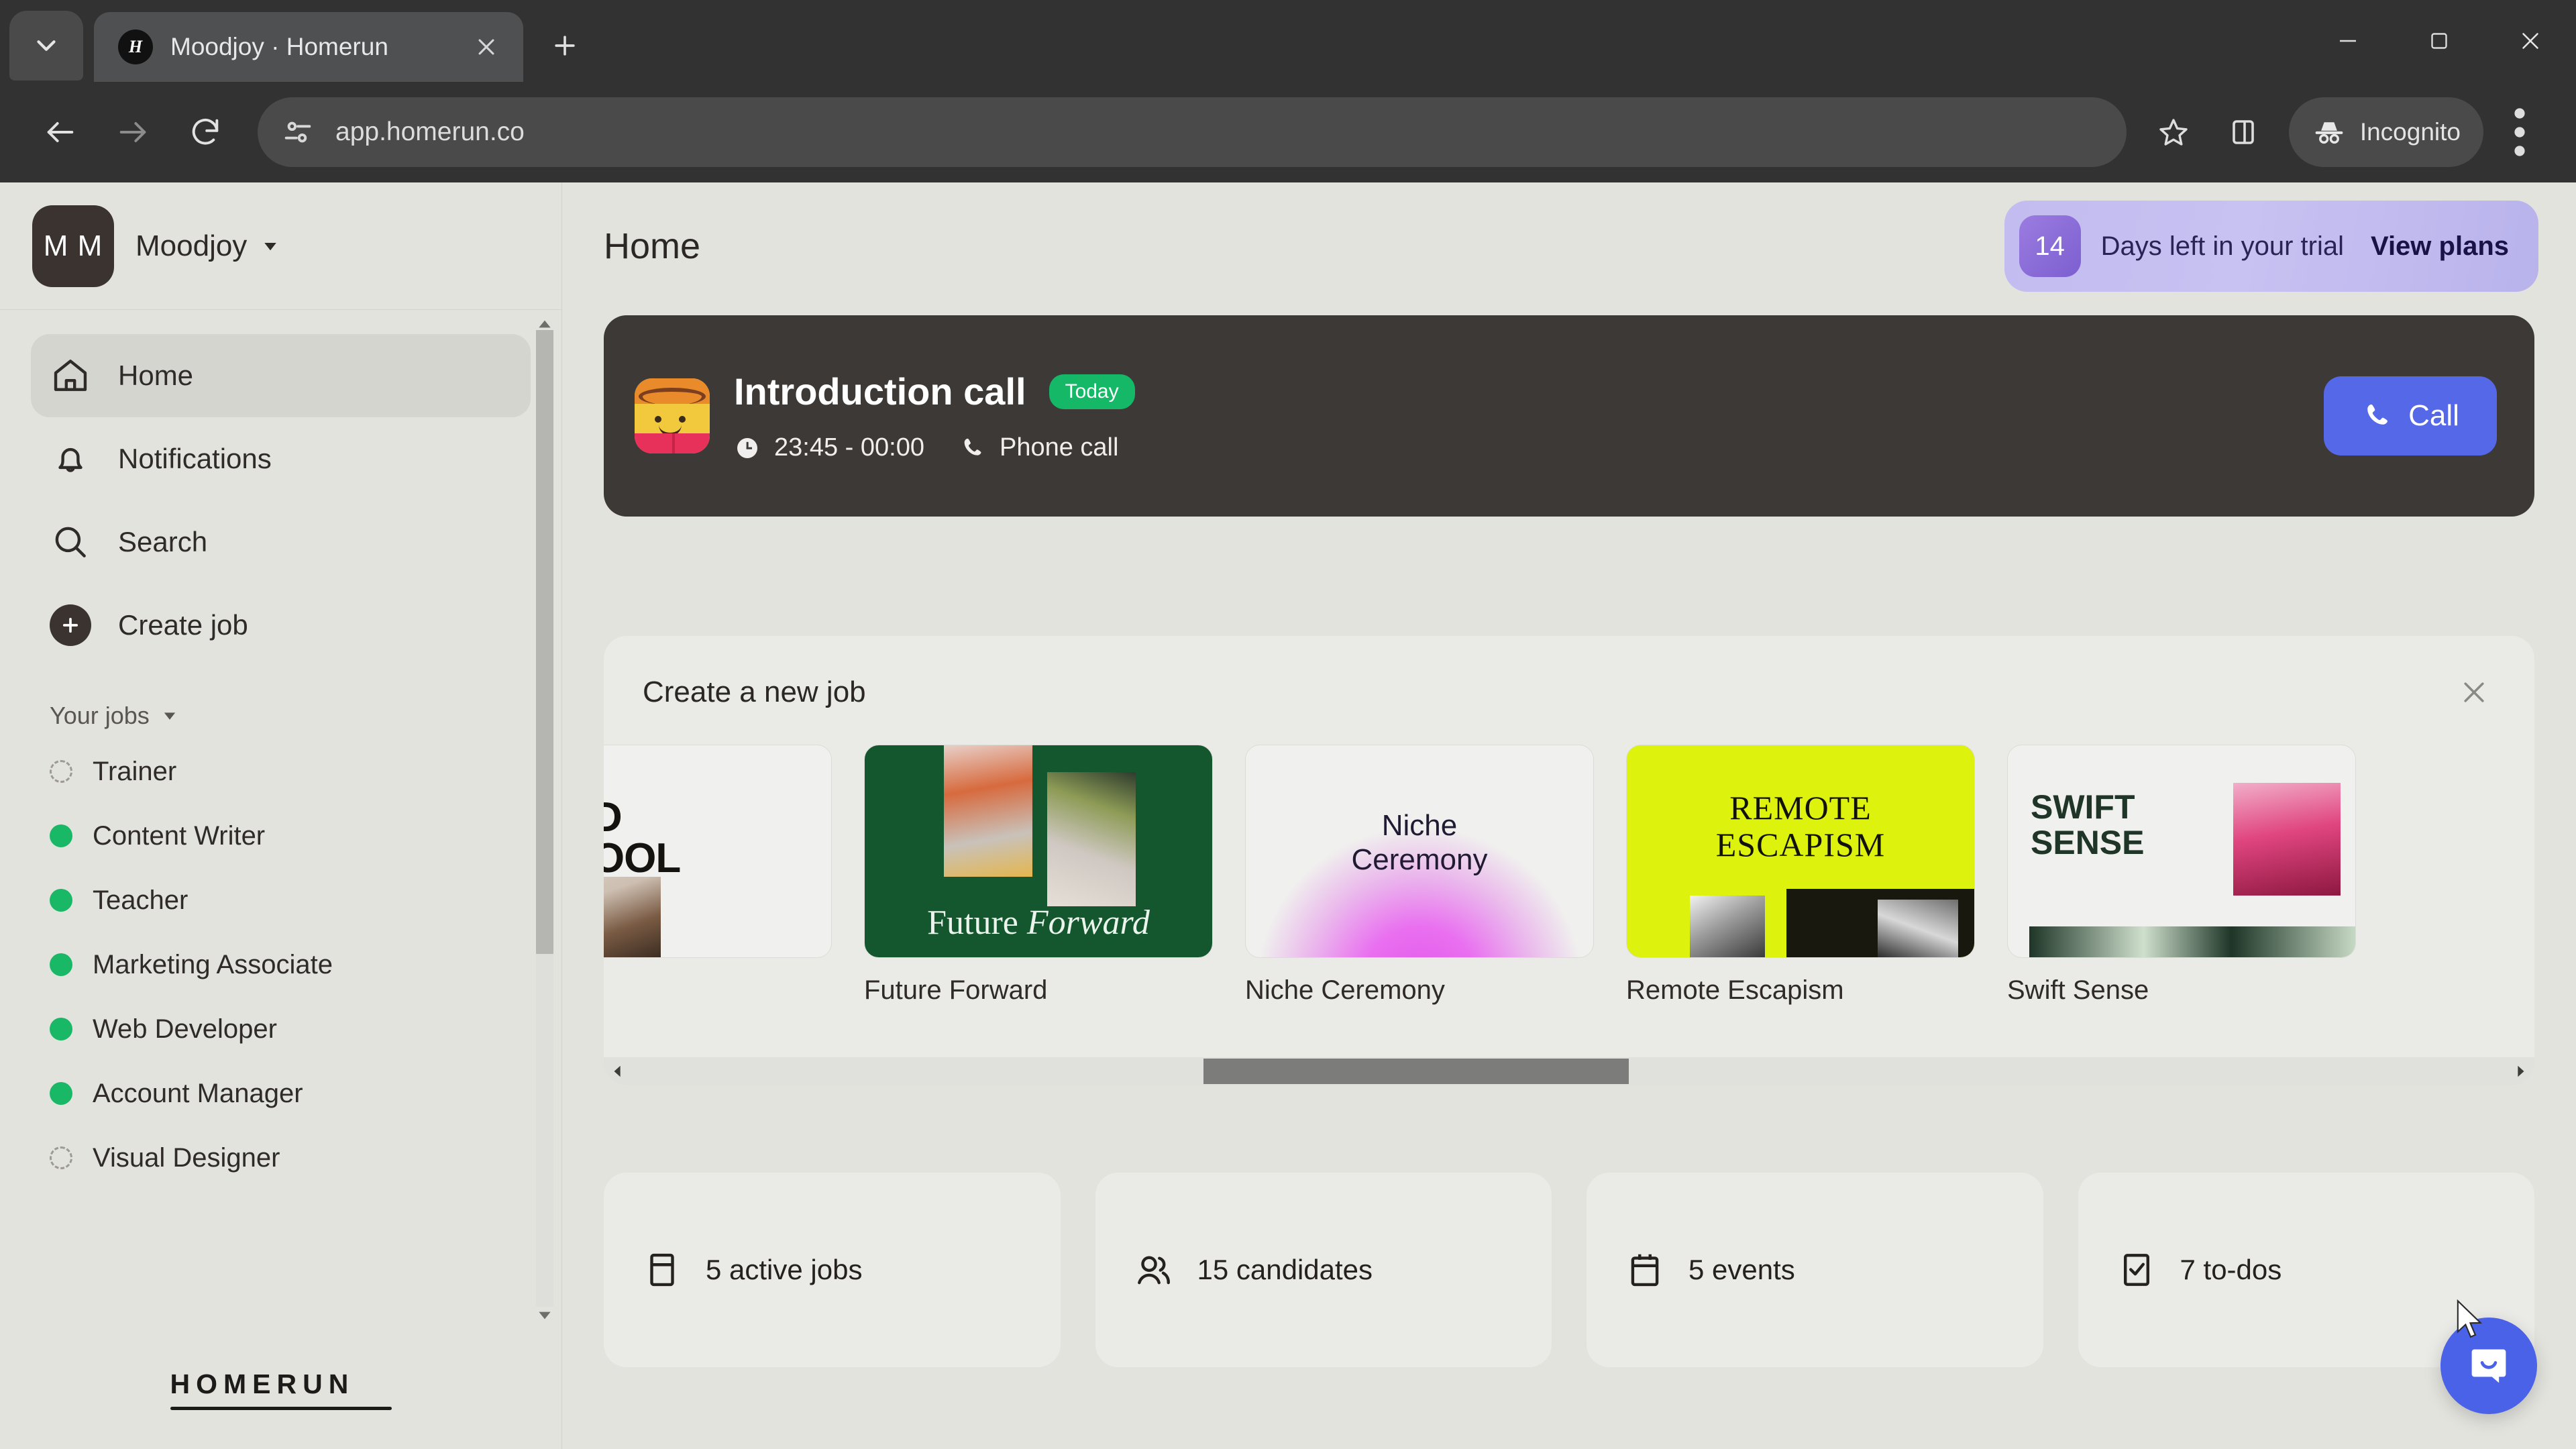 Image resolution: width=2576 pixels, height=1449 pixels. What do you see at coordinates (75, 459) in the screenshot?
I see `bell-icon` at bounding box center [75, 459].